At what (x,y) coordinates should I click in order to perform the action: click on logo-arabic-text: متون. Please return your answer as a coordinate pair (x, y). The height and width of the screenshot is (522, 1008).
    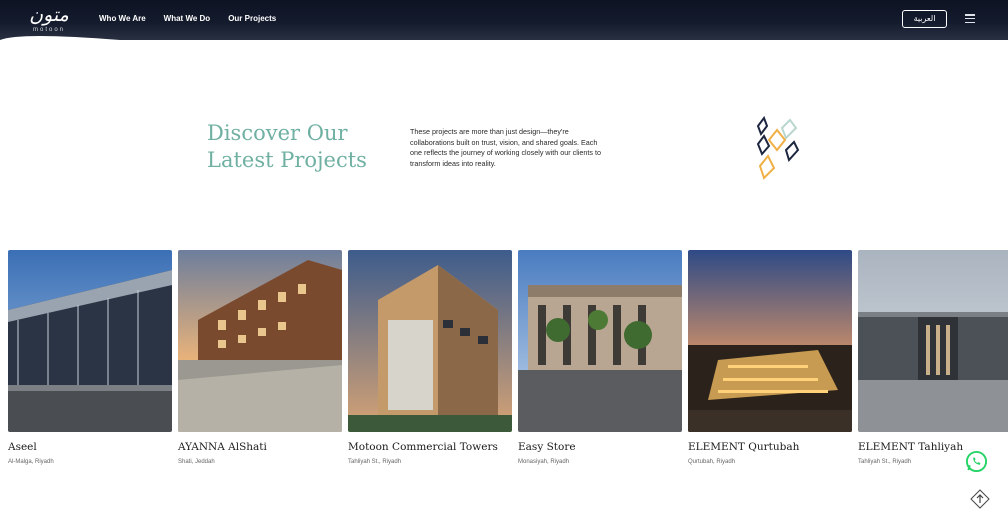
    Looking at the image, I should click on (49, 15).